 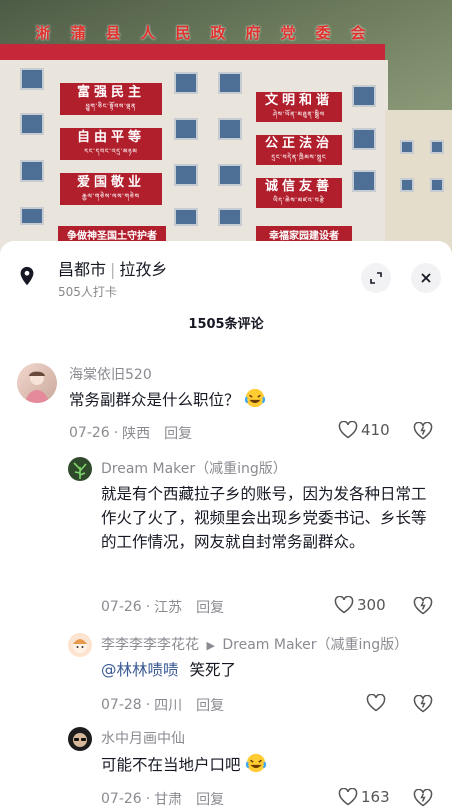 I want to click on reply-to-username: Dream Maker（减重ing版）, so click(x=315, y=645).